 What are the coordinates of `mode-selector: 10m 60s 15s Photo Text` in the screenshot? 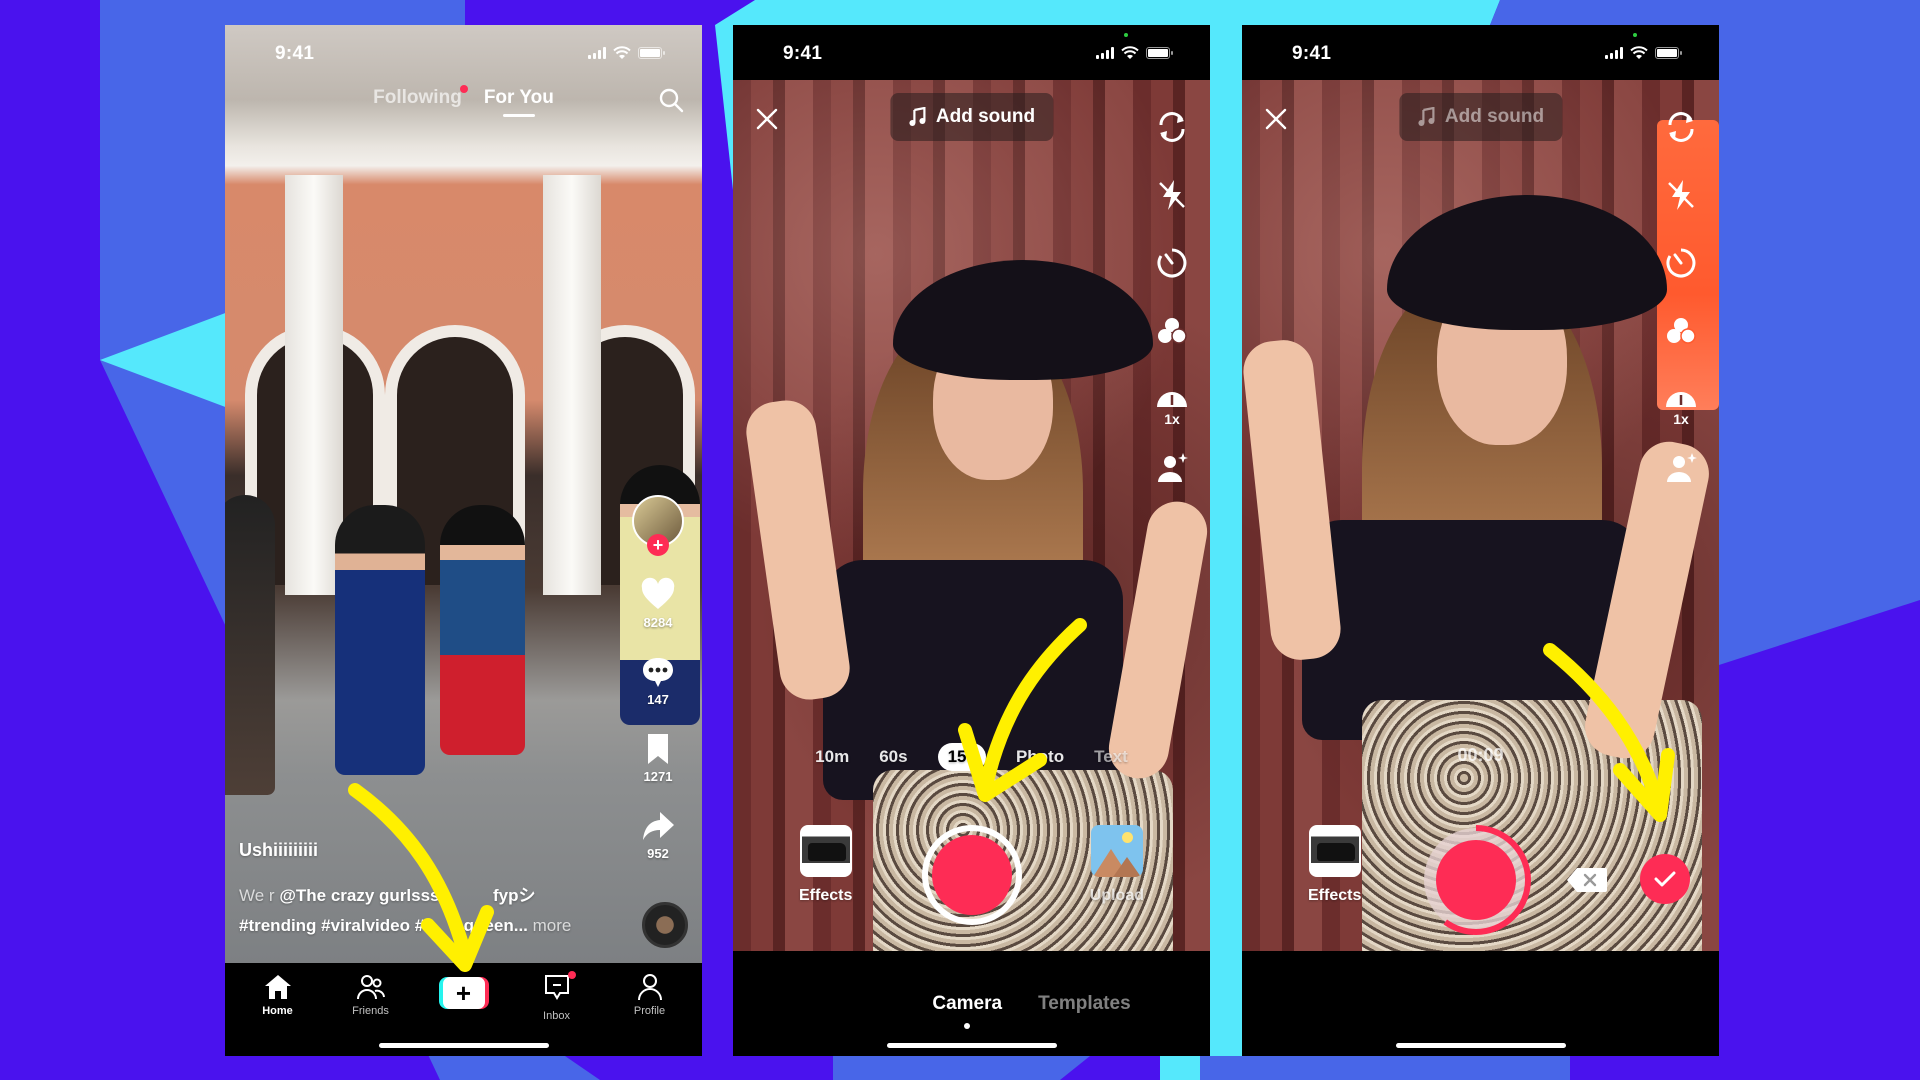 It's located at (971, 757).